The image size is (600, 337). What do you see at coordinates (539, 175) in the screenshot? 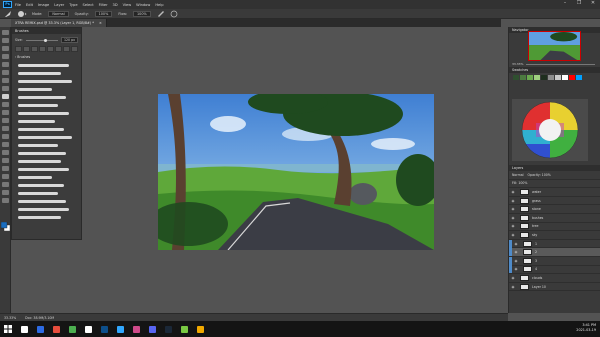
I see `layer-opacity: Opacity: 100%` at bounding box center [539, 175].